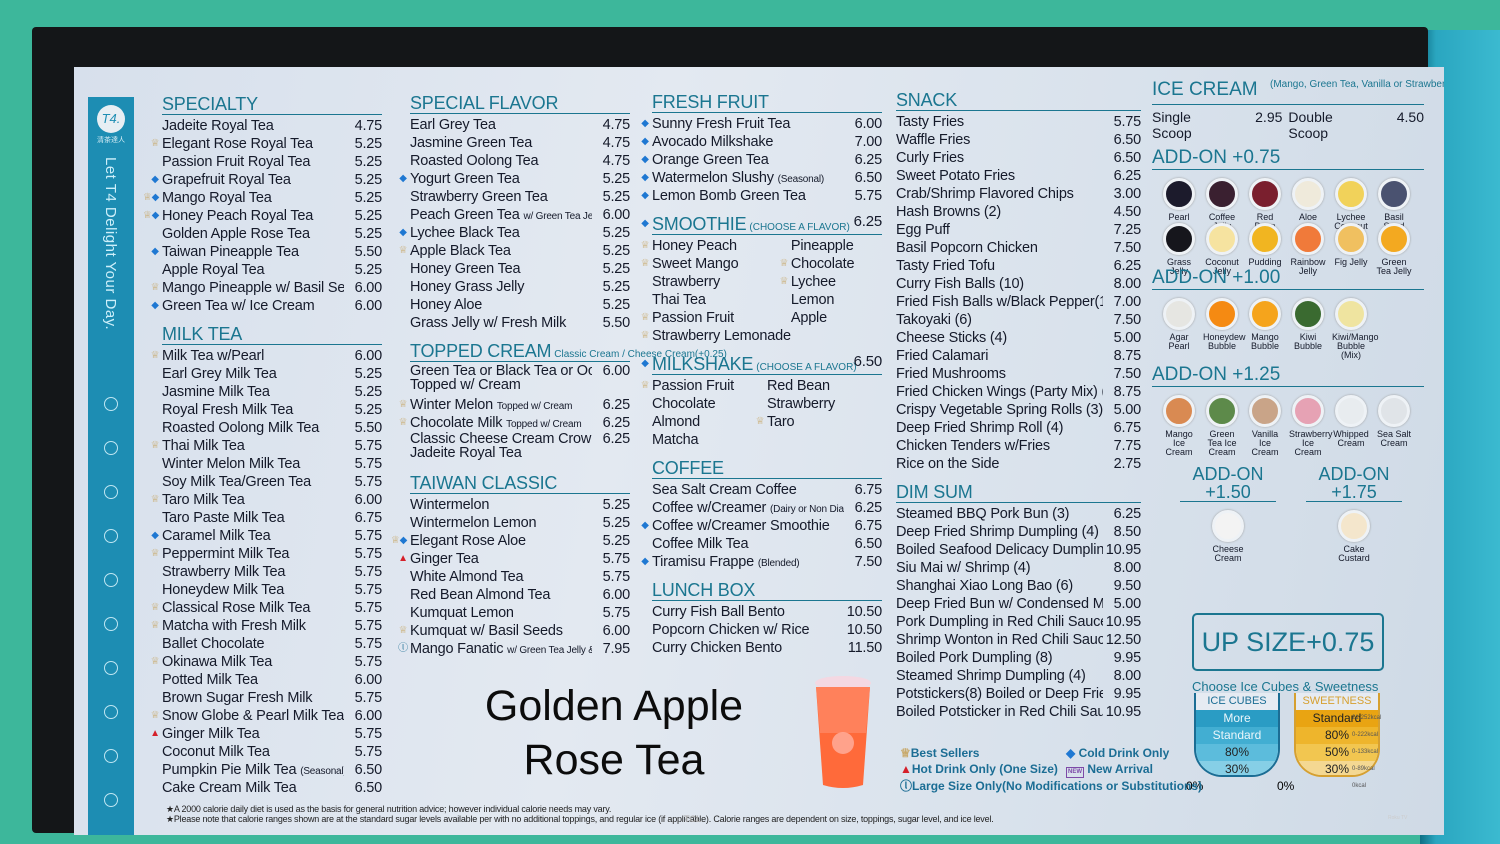  I want to click on menu-item: Roasted Oolong Tea 4.75, so click(520, 161).